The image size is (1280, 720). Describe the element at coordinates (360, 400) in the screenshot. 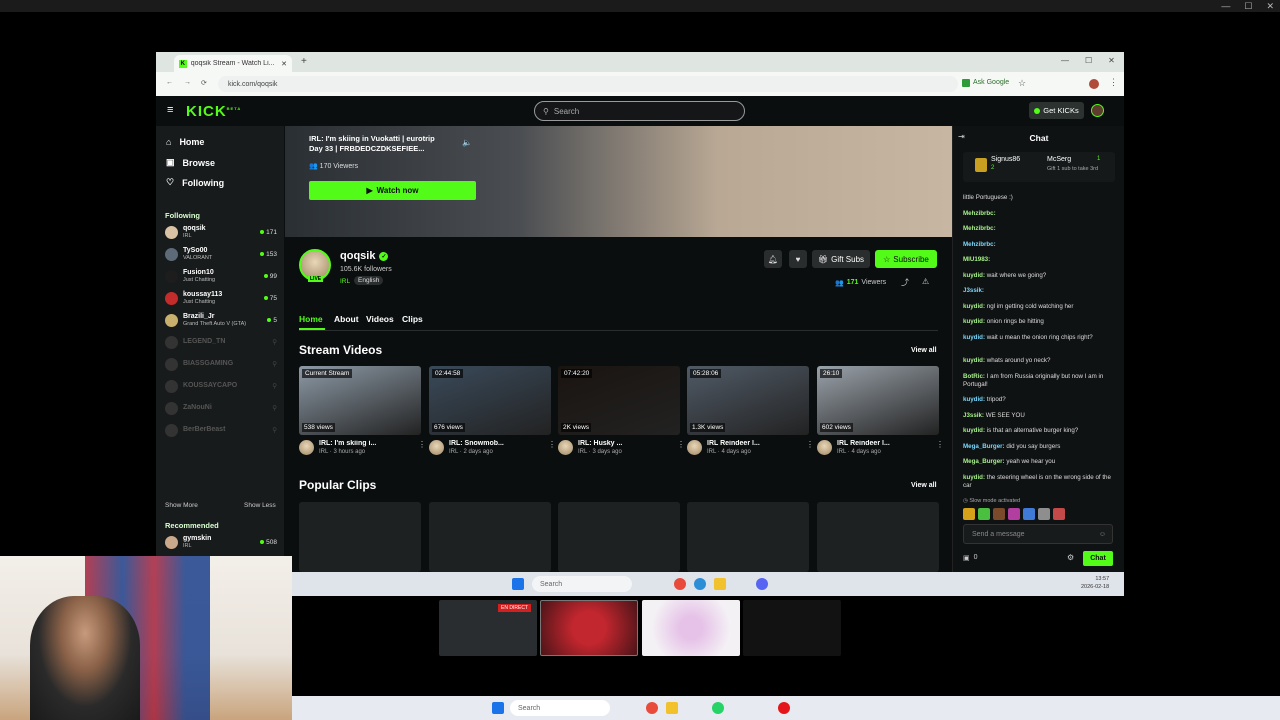

I see `video-thumbnail: Current Stream 538 views` at that location.